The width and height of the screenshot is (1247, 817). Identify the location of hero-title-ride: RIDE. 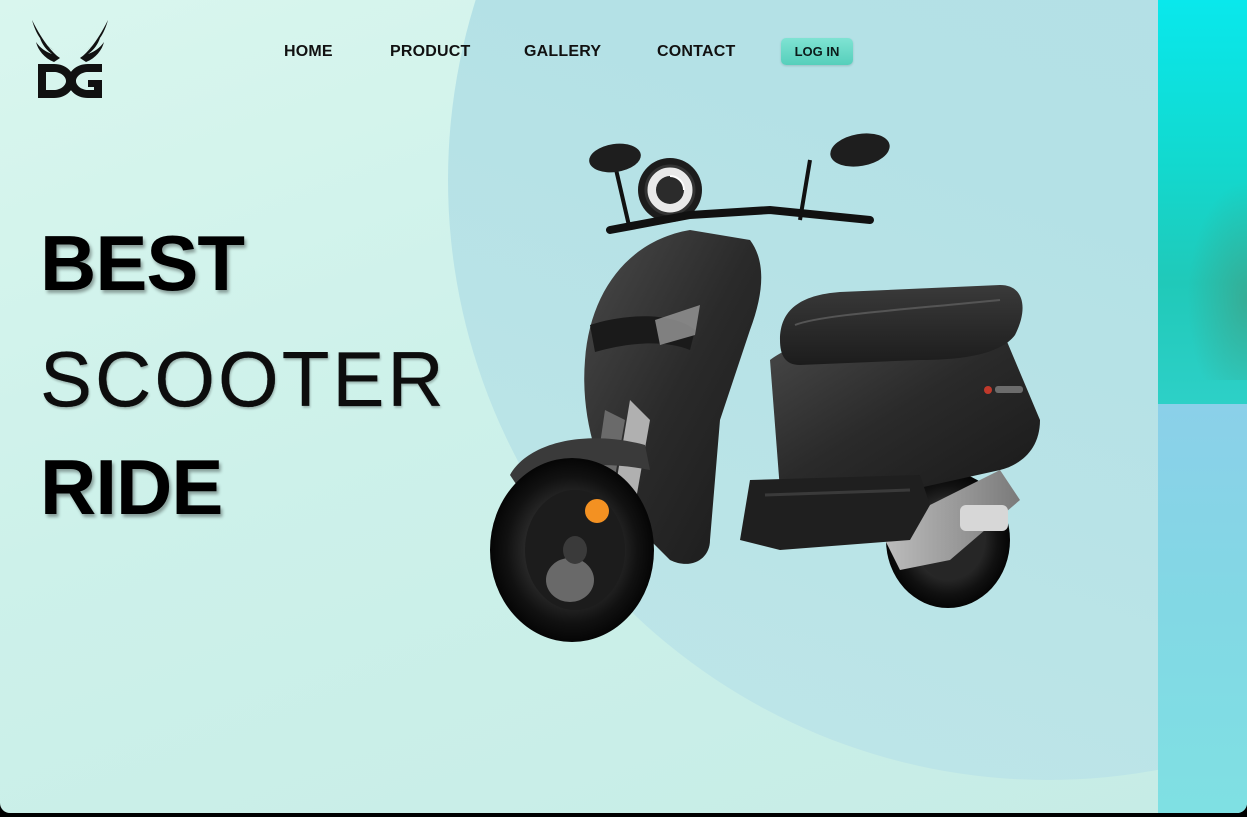
(131, 487).